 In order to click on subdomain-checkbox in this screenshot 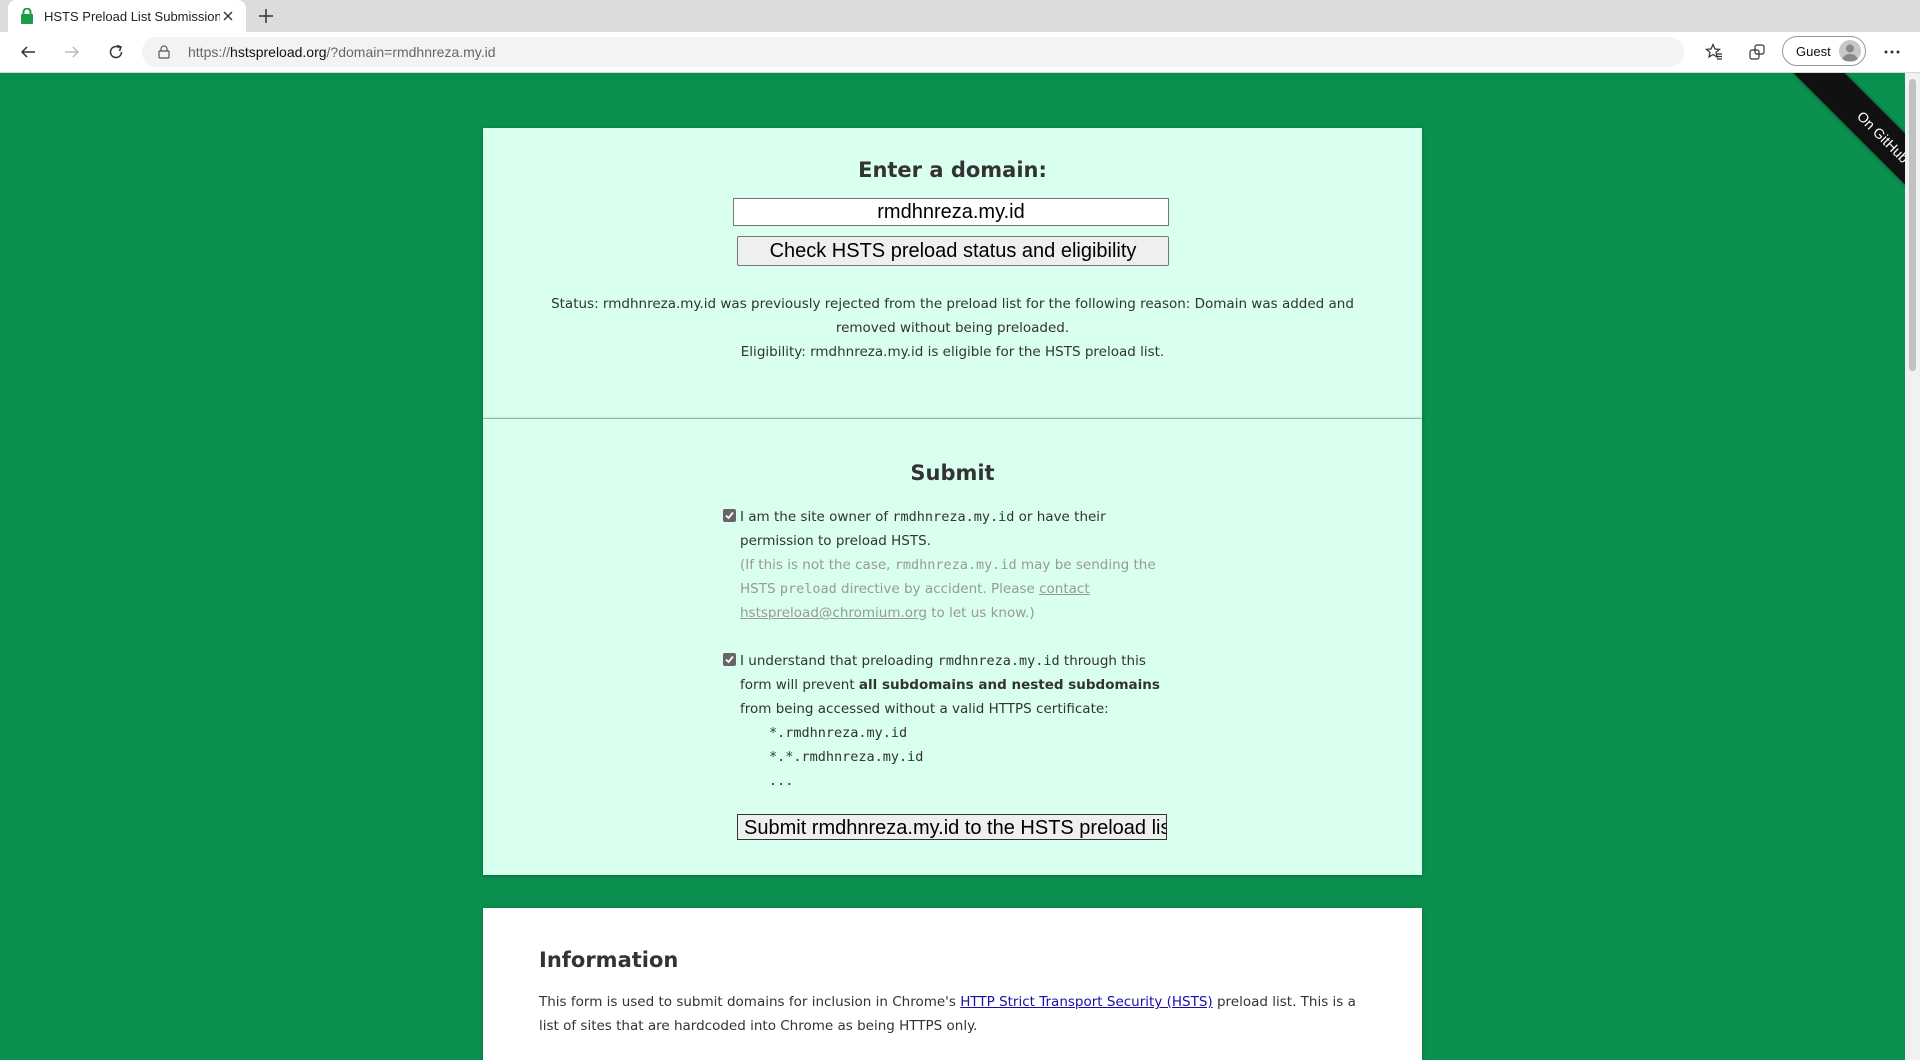, I will do `click(729, 659)`.